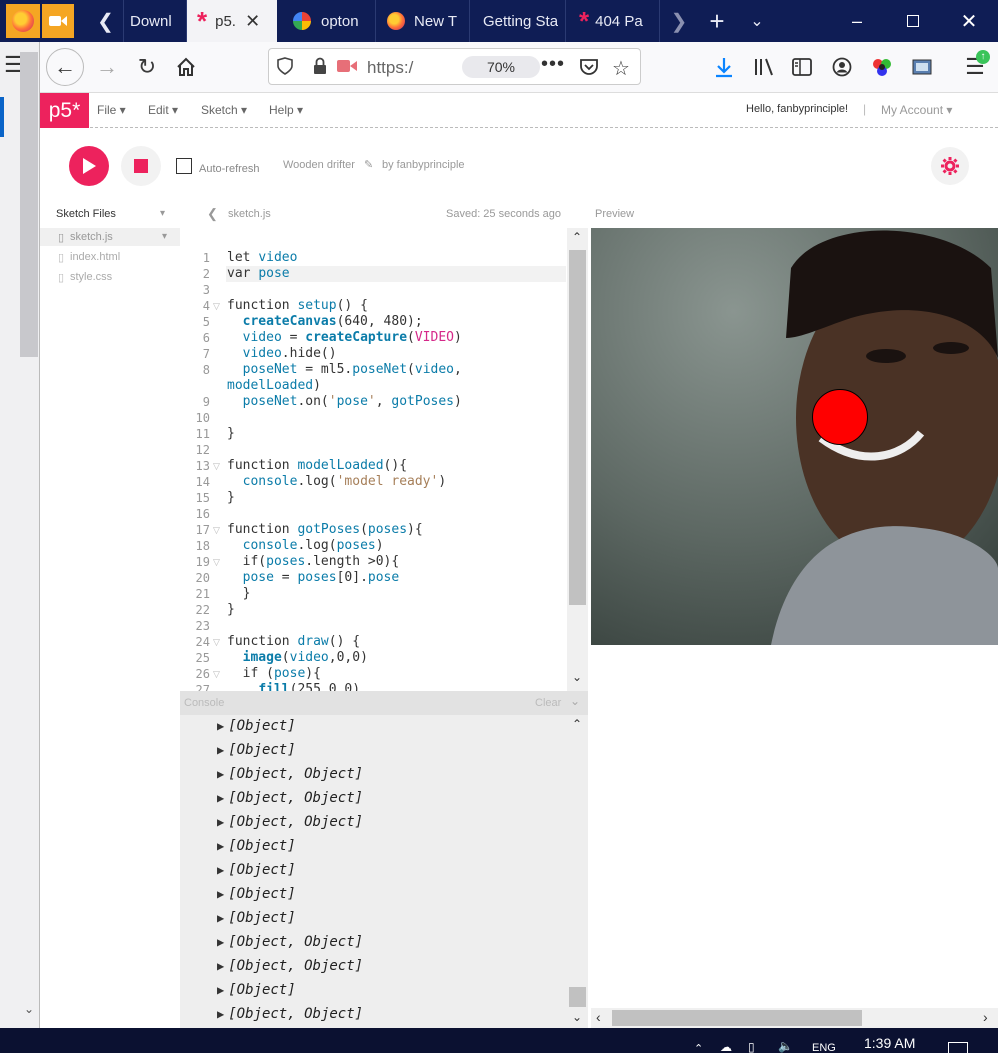 The height and width of the screenshot is (1053, 998). What do you see at coordinates (922, 67) in the screenshot?
I see `screenshot-extension-icon` at bounding box center [922, 67].